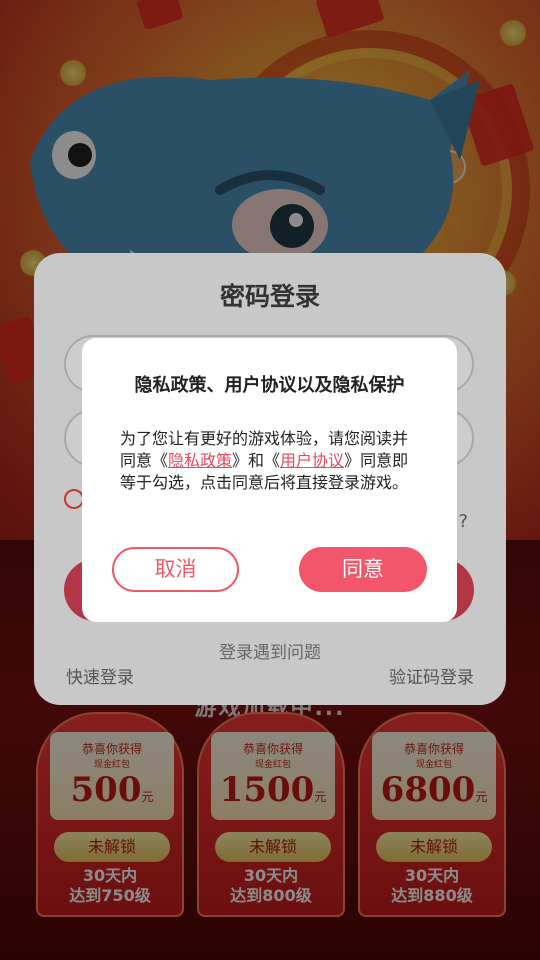  What do you see at coordinates (256, 460) in the screenshot?
I see `body-text-mid: 》和《` at bounding box center [256, 460].